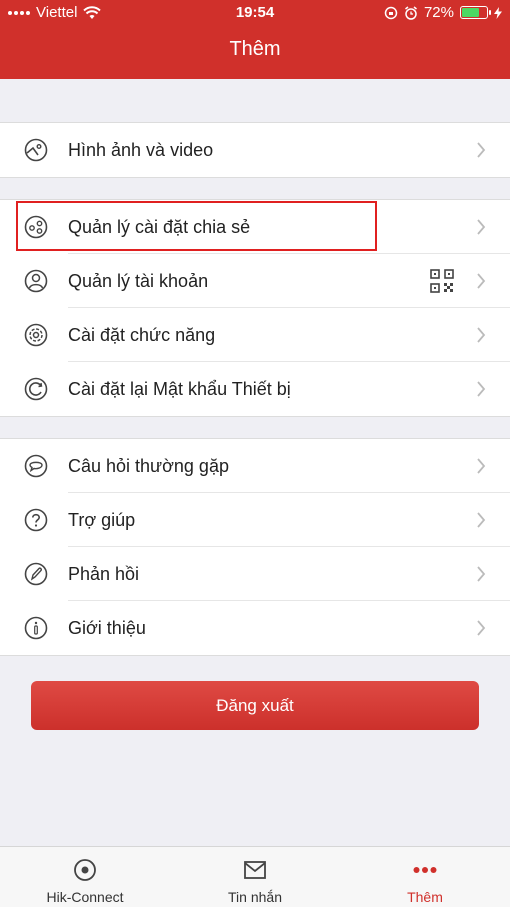 This screenshot has width=510, height=907. What do you see at coordinates (138, 281) in the screenshot?
I see `menu-item-label: Quản lý tài khoản` at bounding box center [138, 281].